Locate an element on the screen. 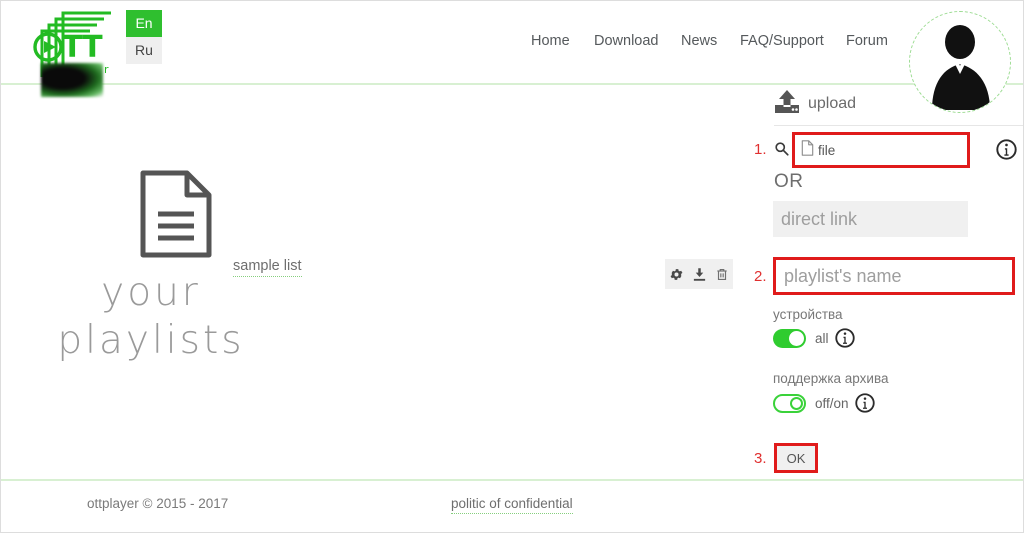 The width and height of the screenshot is (1024, 533). devices-label: устройства is located at coordinates (808, 314).